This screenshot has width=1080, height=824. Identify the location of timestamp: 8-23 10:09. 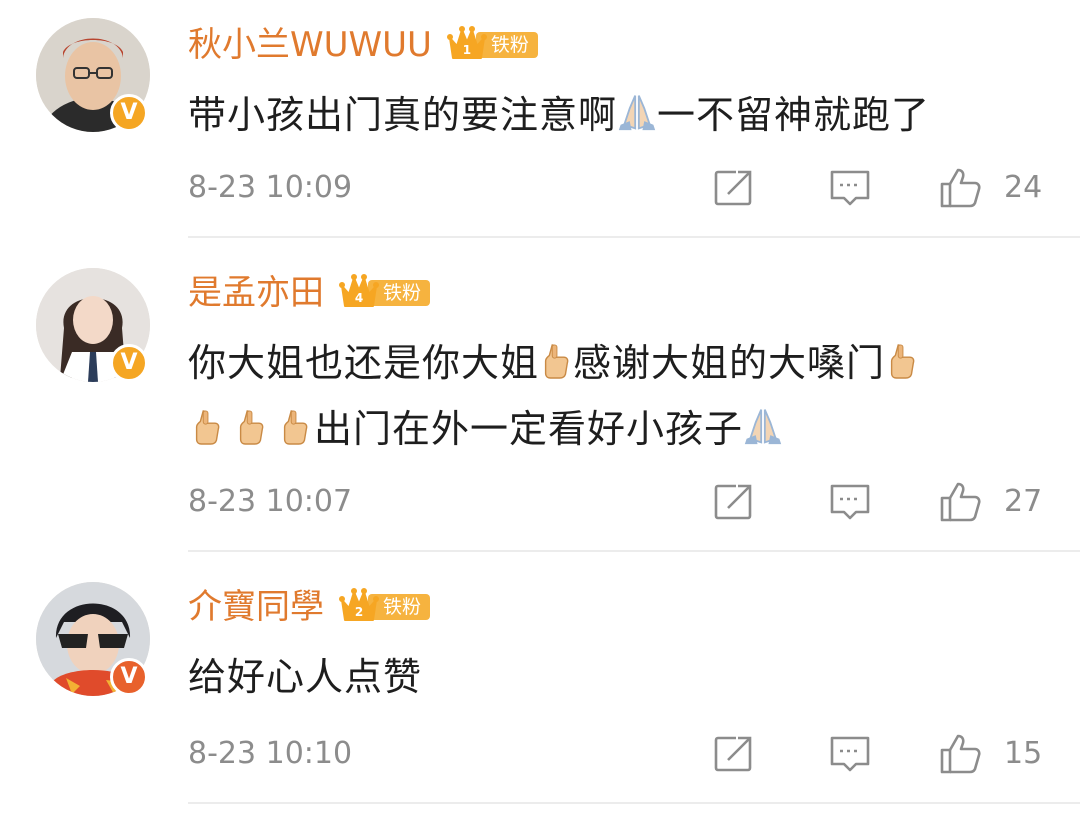
(270, 187).